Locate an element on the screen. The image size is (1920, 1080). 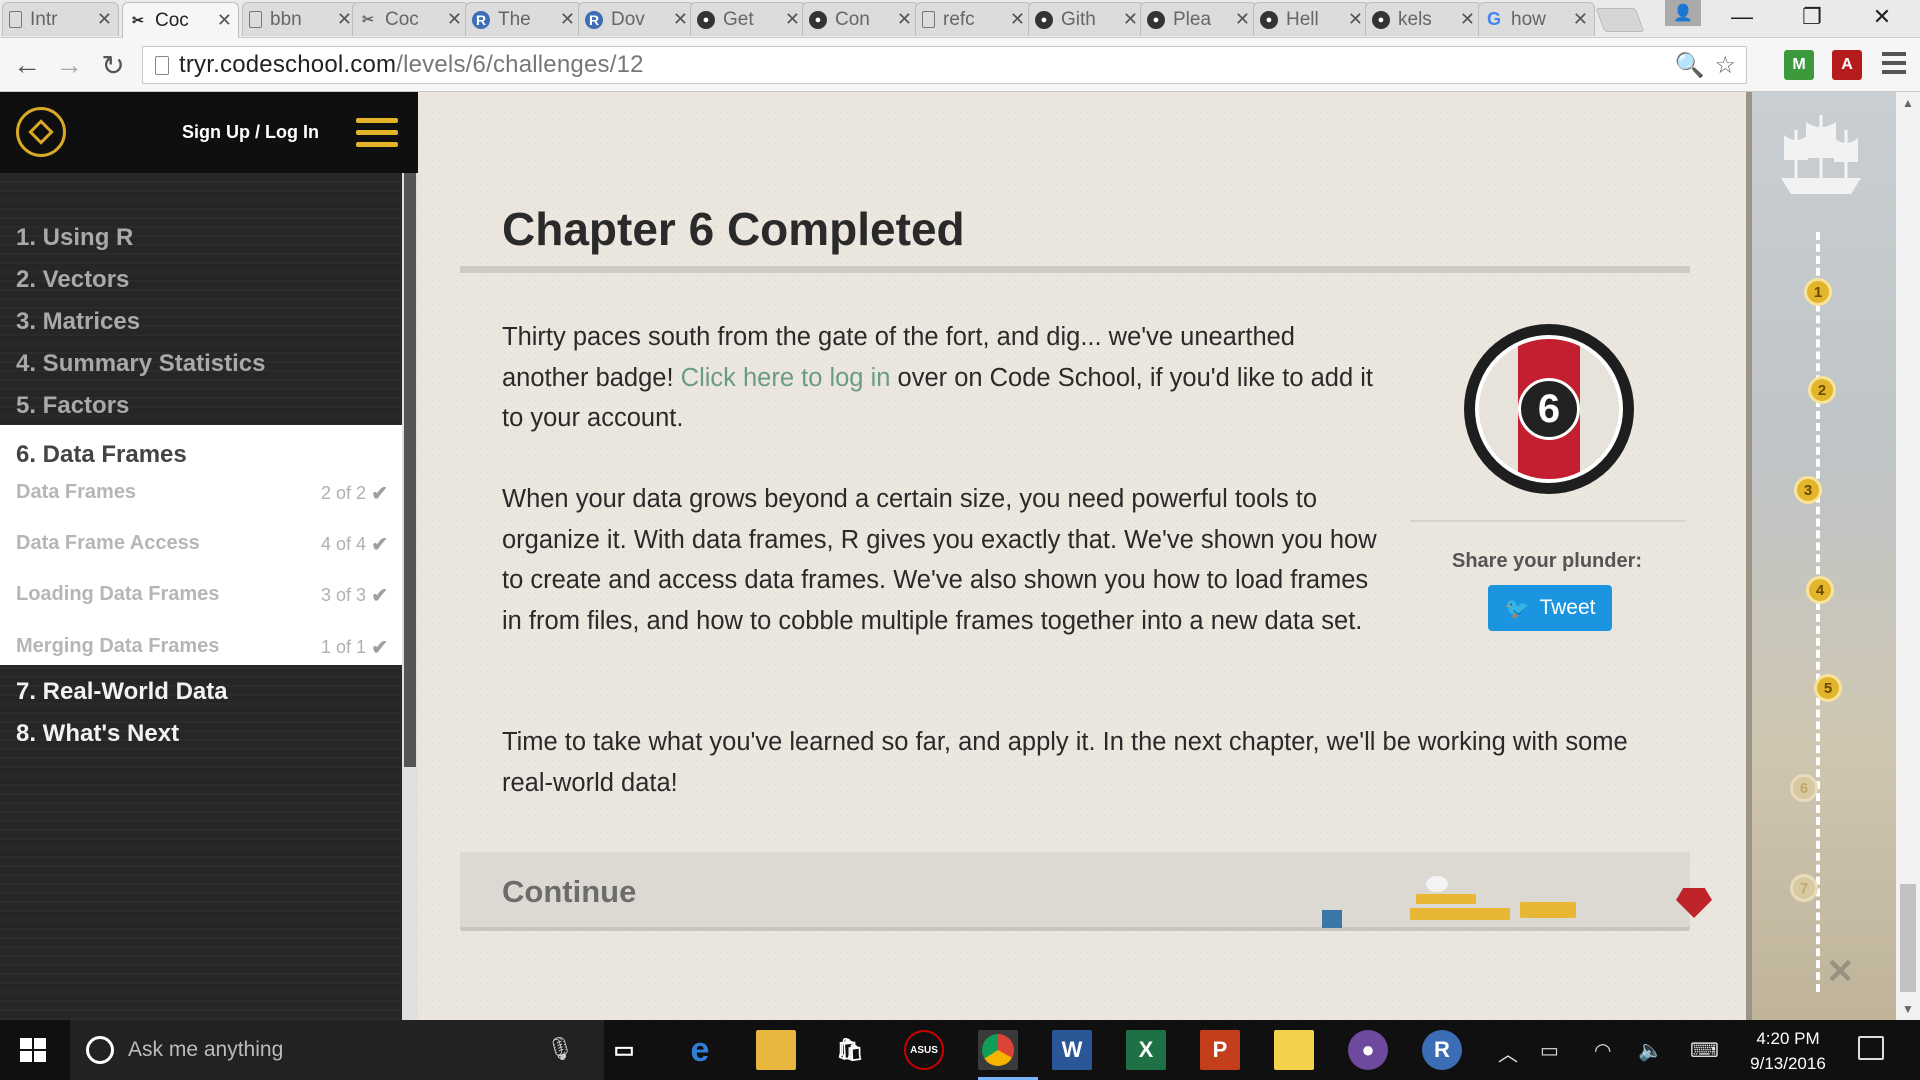
word-icon: W is located at coordinates (1072, 1050).